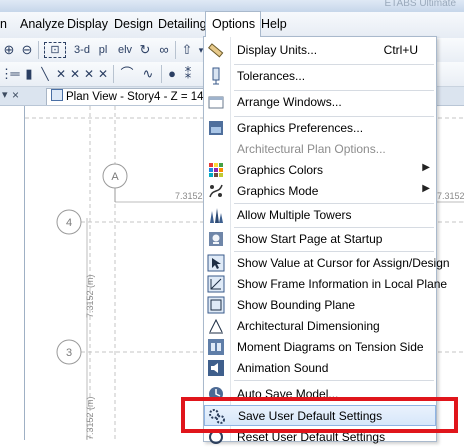  What do you see at coordinates (420, 4) in the screenshot?
I see `window-title: ETABS Ultimate` at bounding box center [420, 4].